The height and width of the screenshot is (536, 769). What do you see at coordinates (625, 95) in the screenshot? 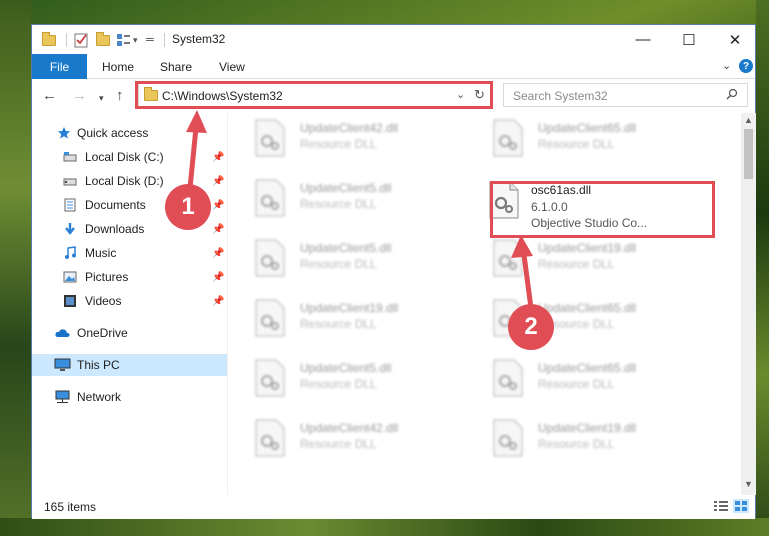
I see `search-box: Search System32` at bounding box center [625, 95].